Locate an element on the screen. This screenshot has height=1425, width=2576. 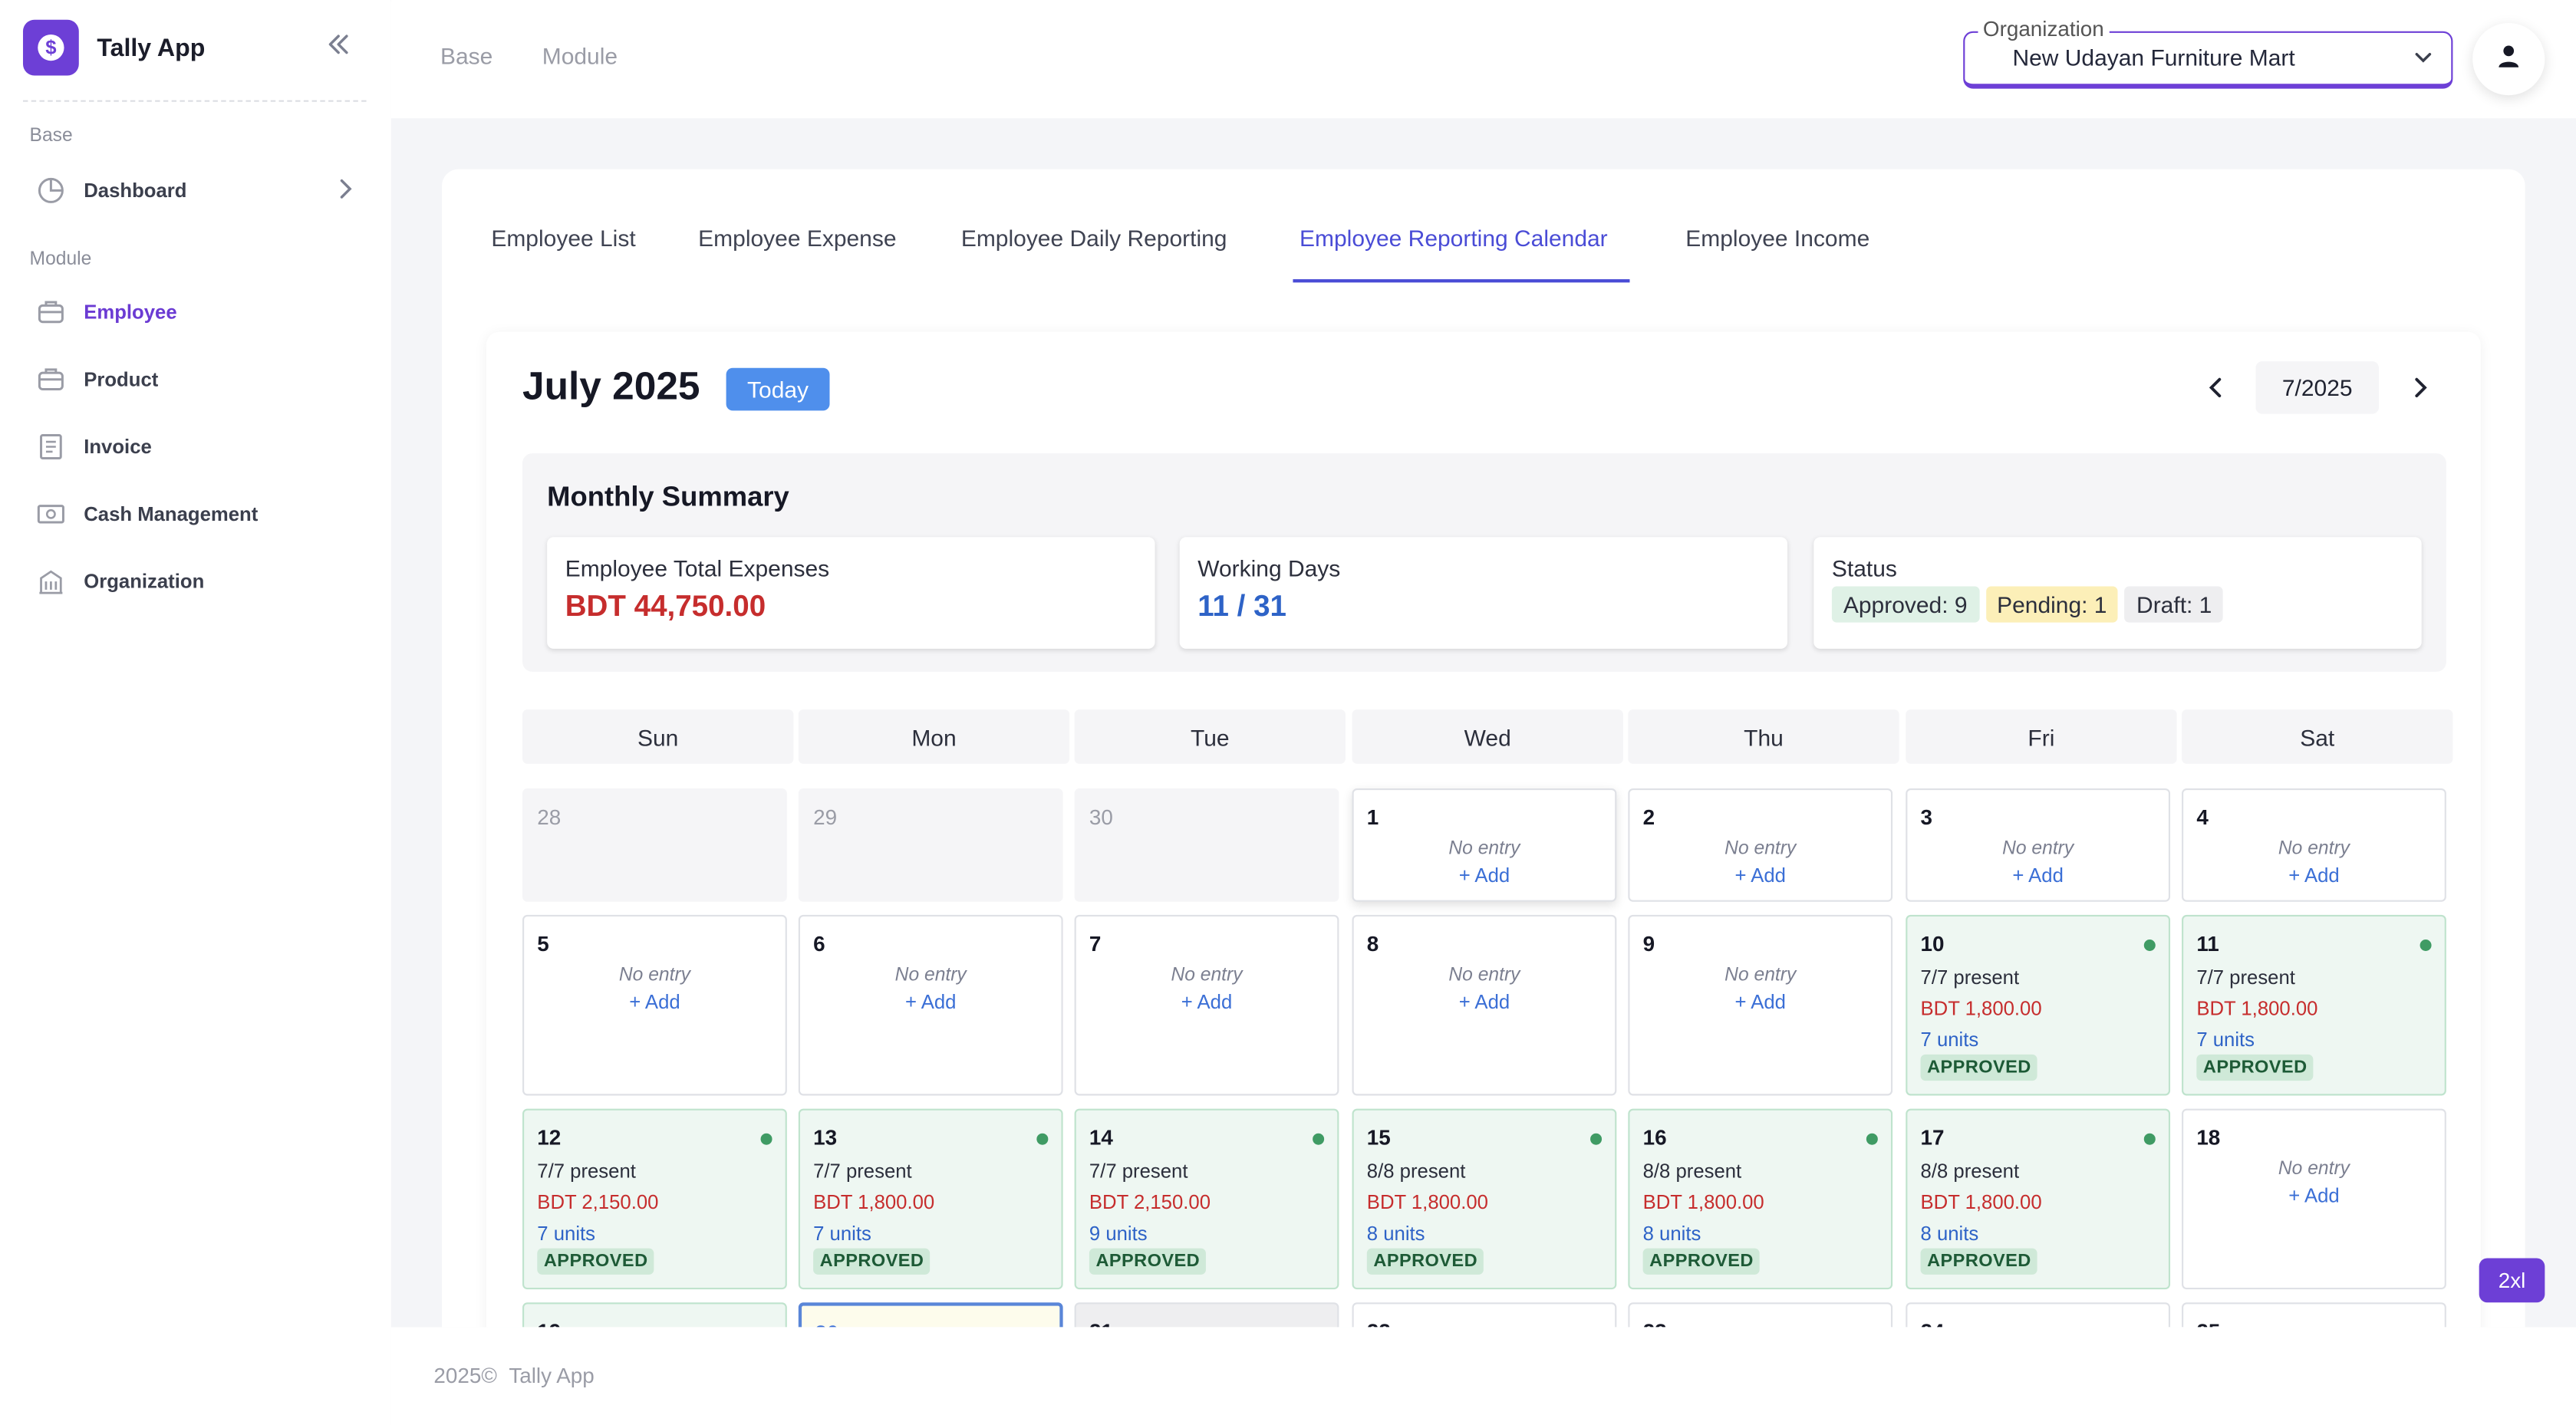
tab-employee-expense: Employee Expense is located at coordinates (797, 238).